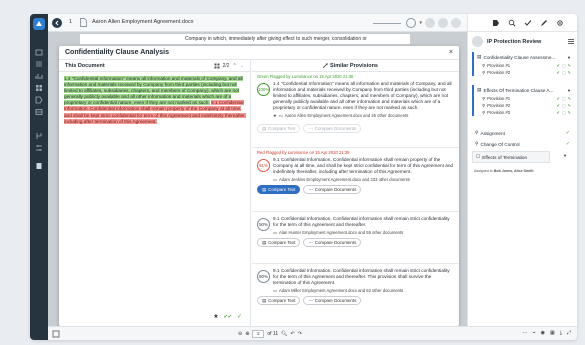 The height and width of the screenshot is (345, 585). Describe the element at coordinates (240, 334) in the screenshot. I see `zoom-out-icon: ⊖` at that location.